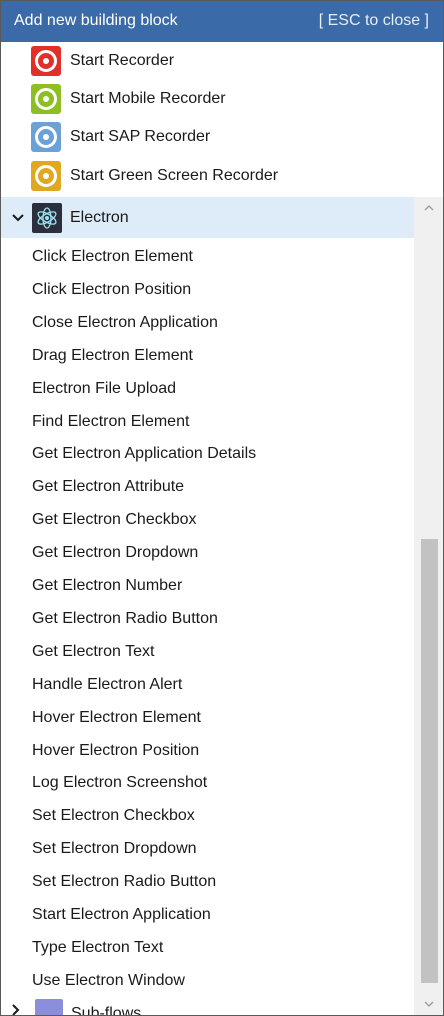 Image resolution: width=444 pixels, height=1016 pixels. I want to click on action-item: Get Electron Radio Button, so click(217, 618).